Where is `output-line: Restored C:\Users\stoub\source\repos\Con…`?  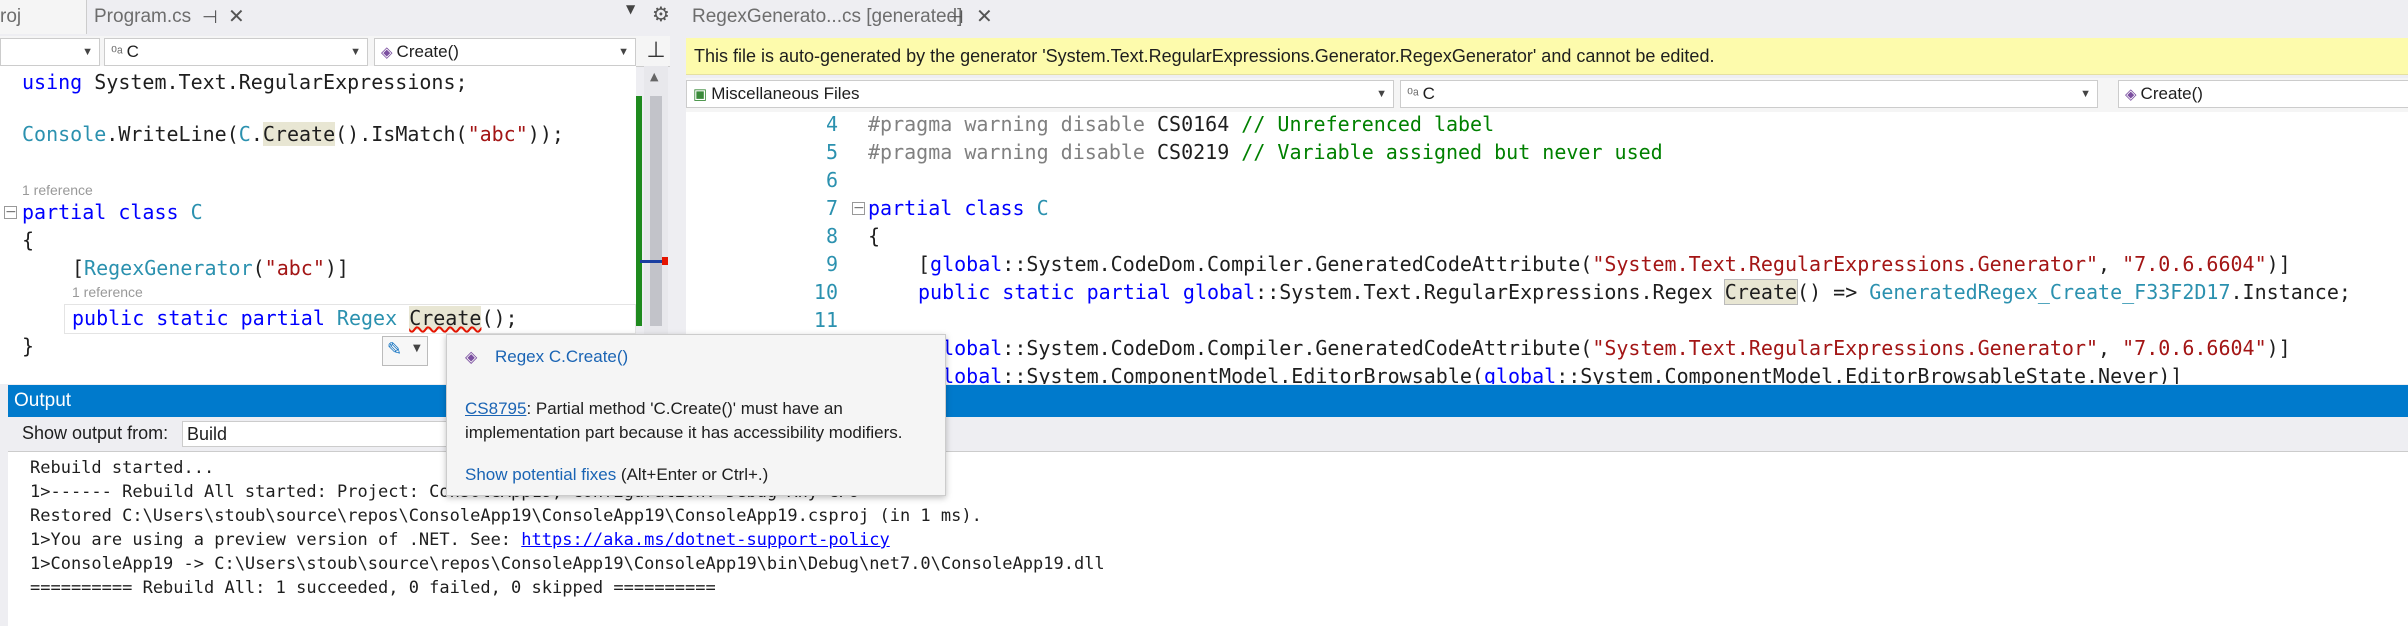
output-line: Restored C:\Users\stoub\source\repos\Con… is located at coordinates (506, 516).